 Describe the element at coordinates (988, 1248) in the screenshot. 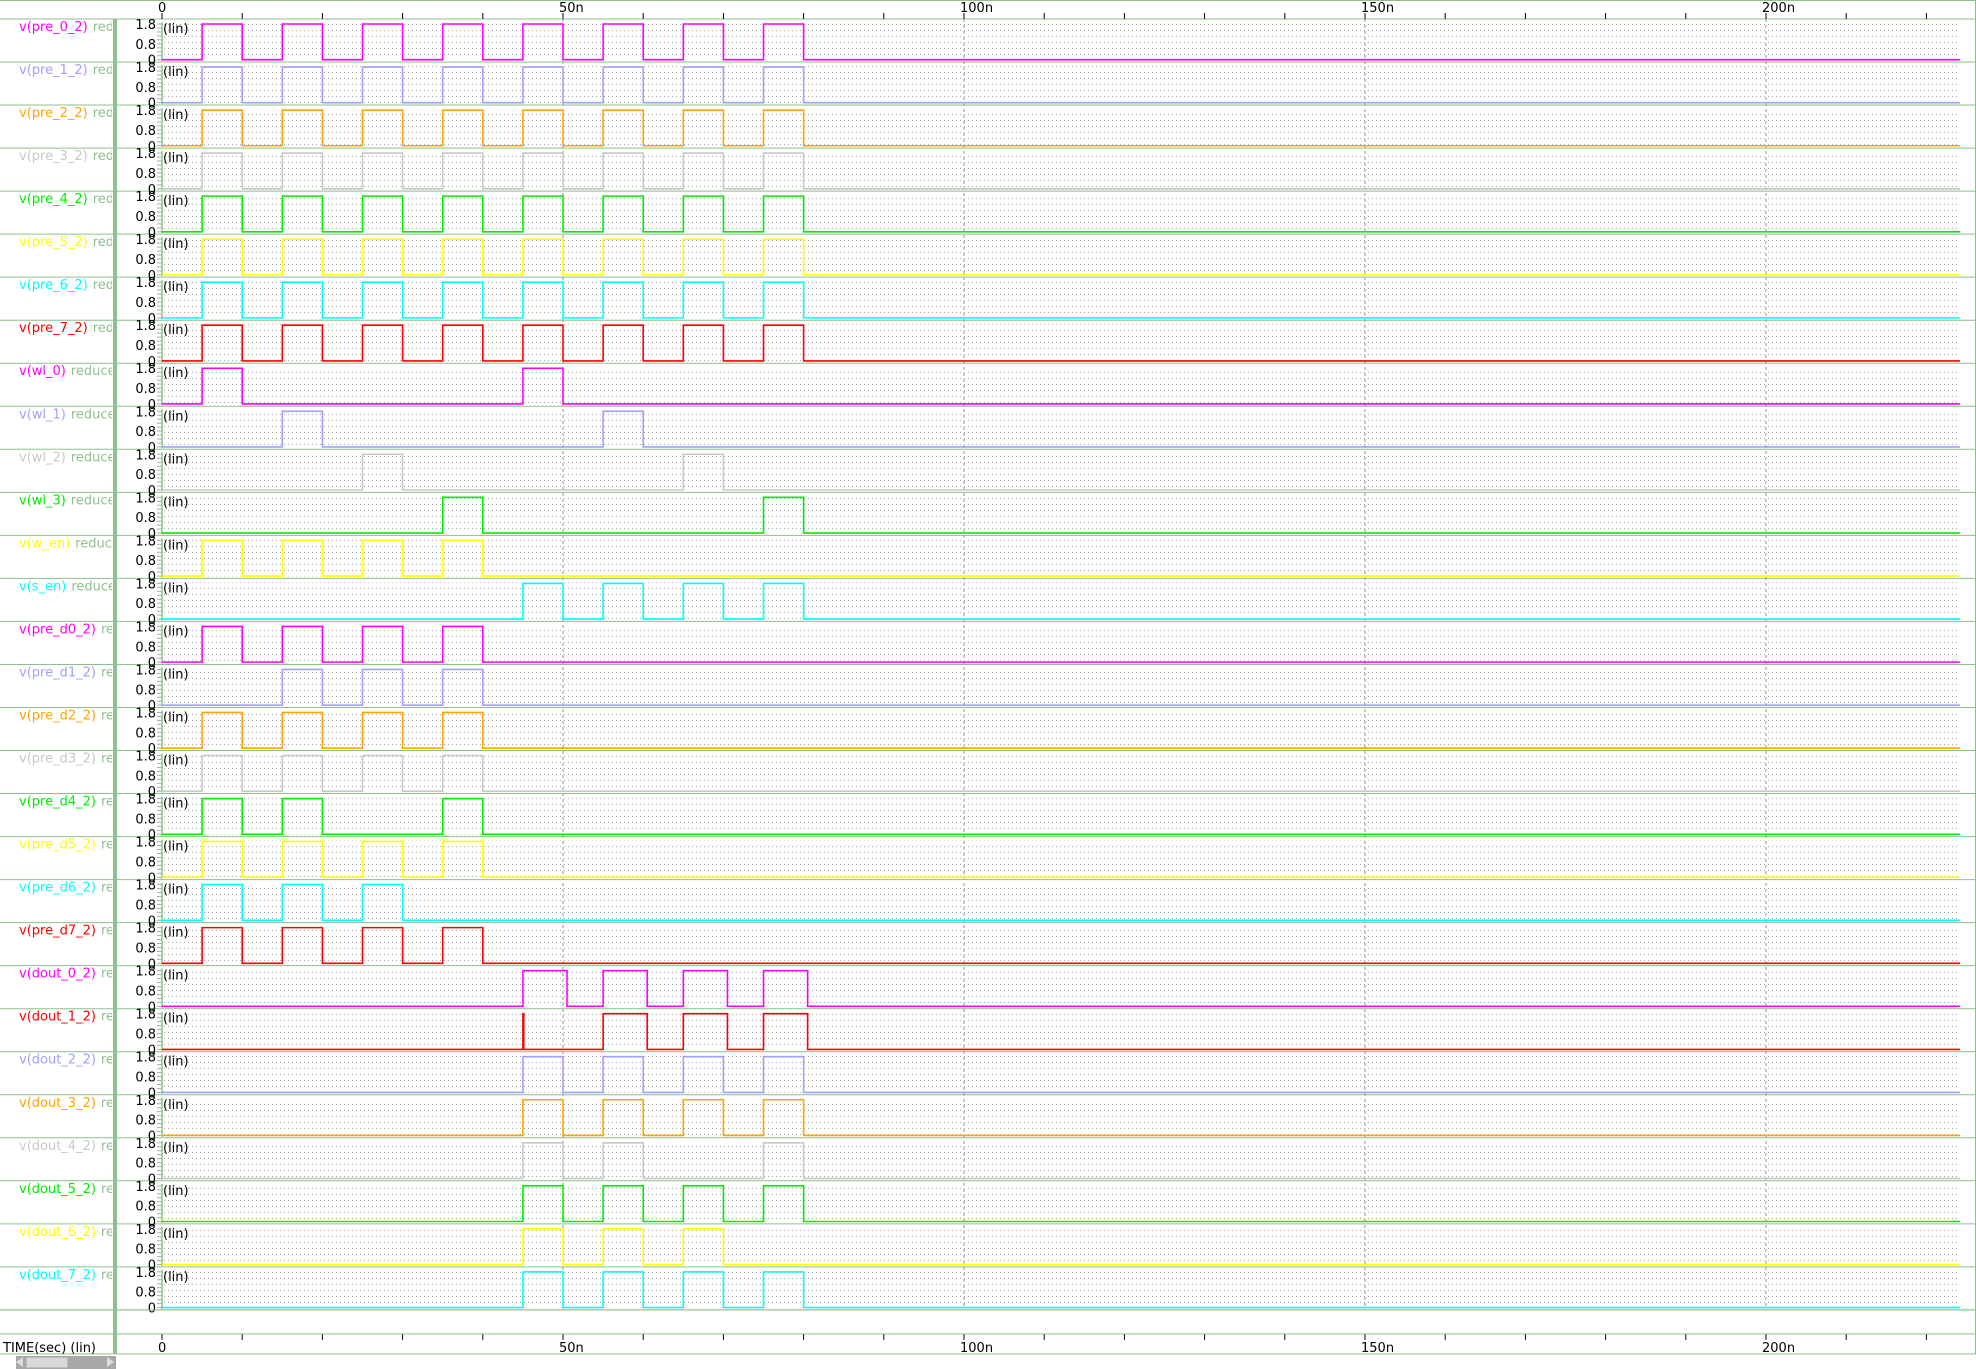

I see `signal-row: v(dout_6_2) reduced1.80.80(lin)` at that location.